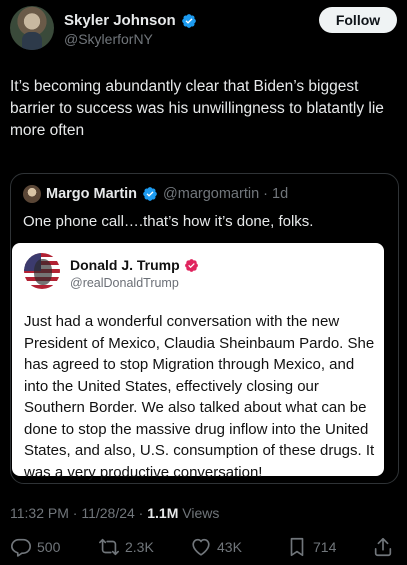 This screenshot has width=407, height=565. What do you see at coordinates (226, 194) in the screenshot?
I see `quote-author-handle: @margomartin · 1d` at bounding box center [226, 194].